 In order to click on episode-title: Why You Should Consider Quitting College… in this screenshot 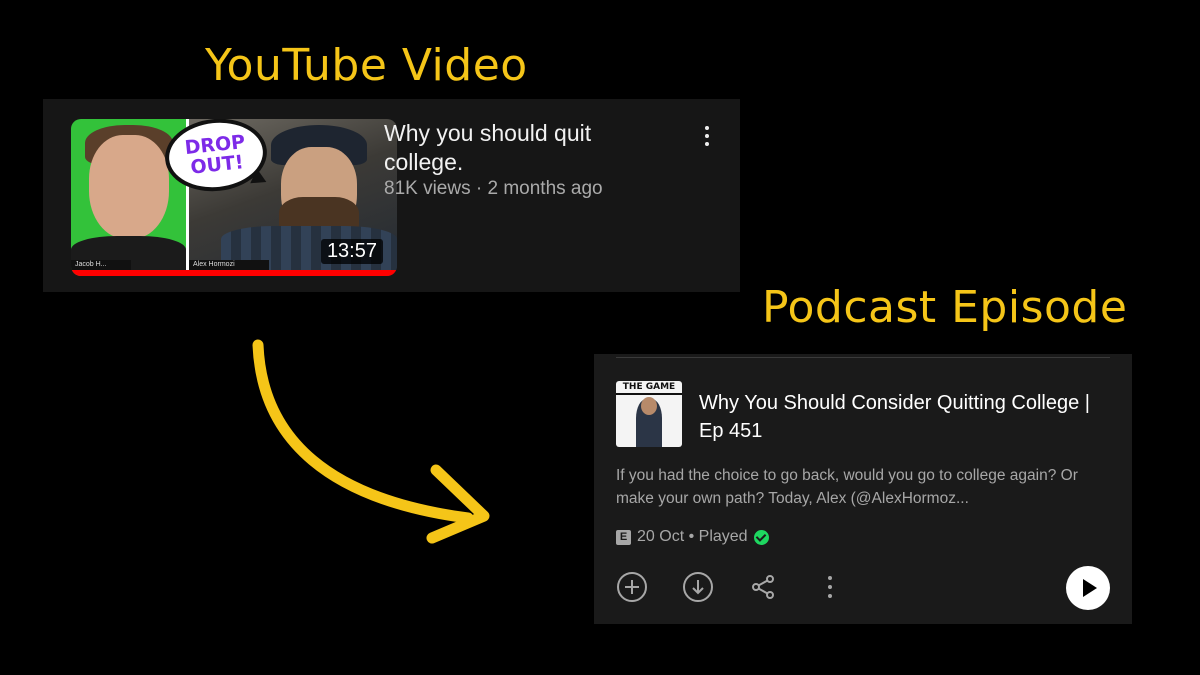, I will do `click(899, 417)`.